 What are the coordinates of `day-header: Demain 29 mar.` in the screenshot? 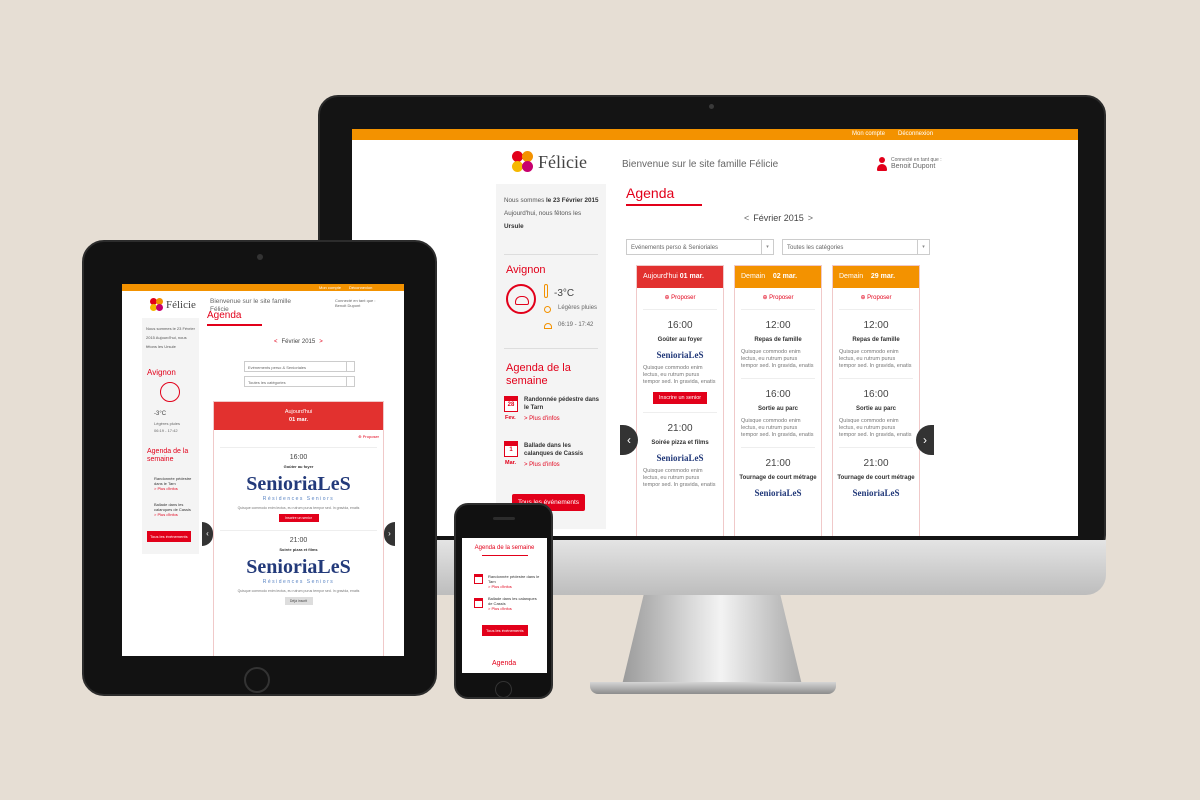 It's located at (876, 277).